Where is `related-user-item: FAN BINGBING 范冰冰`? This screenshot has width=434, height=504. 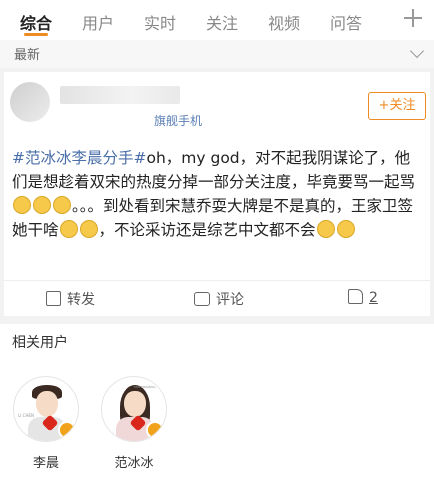
related-user-item: FAN BINGBING 范冰冰 is located at coordinates (134, 423).